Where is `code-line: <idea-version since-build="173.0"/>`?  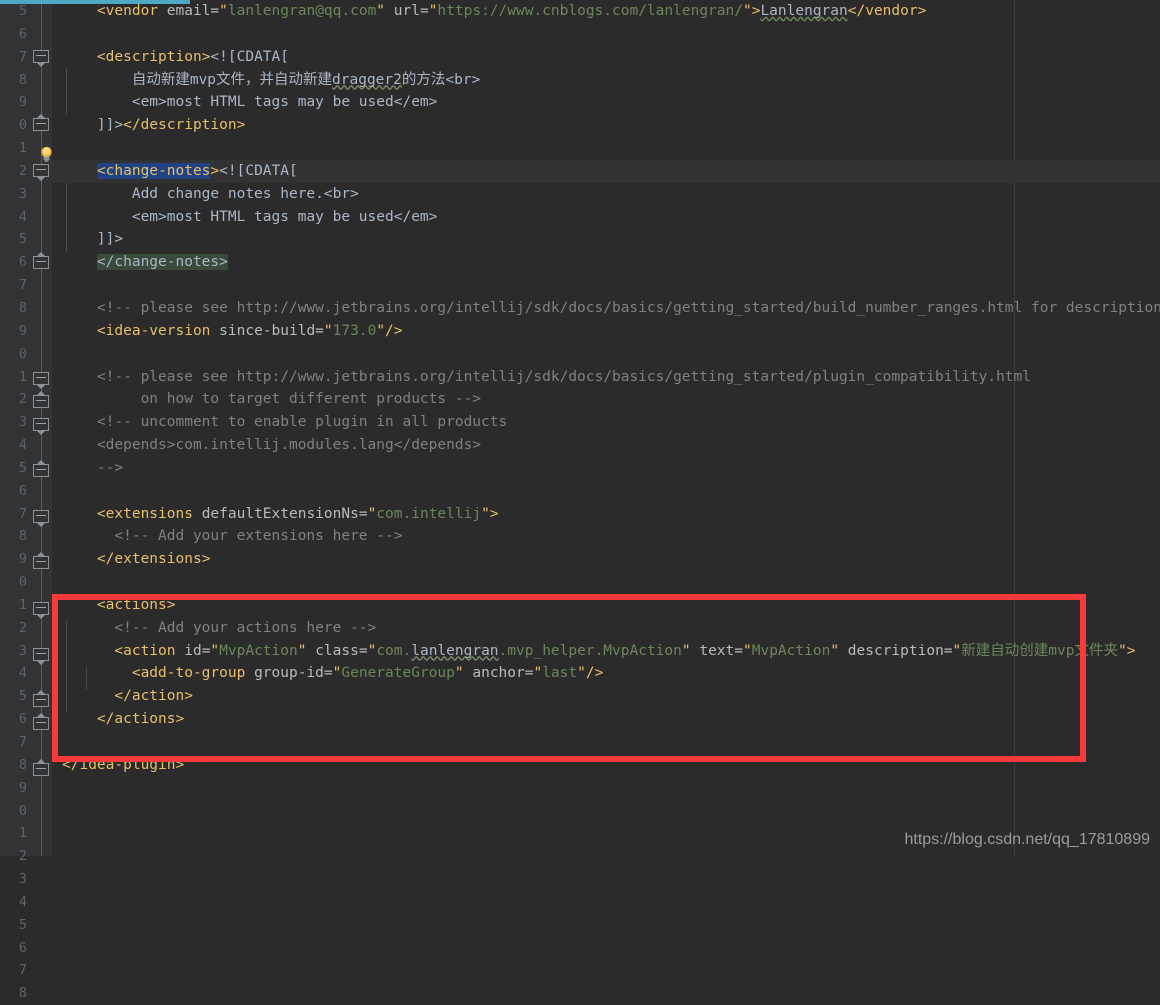 code-line: <idea-version since-build="173.0"/> is located at coordinates (606, 331).